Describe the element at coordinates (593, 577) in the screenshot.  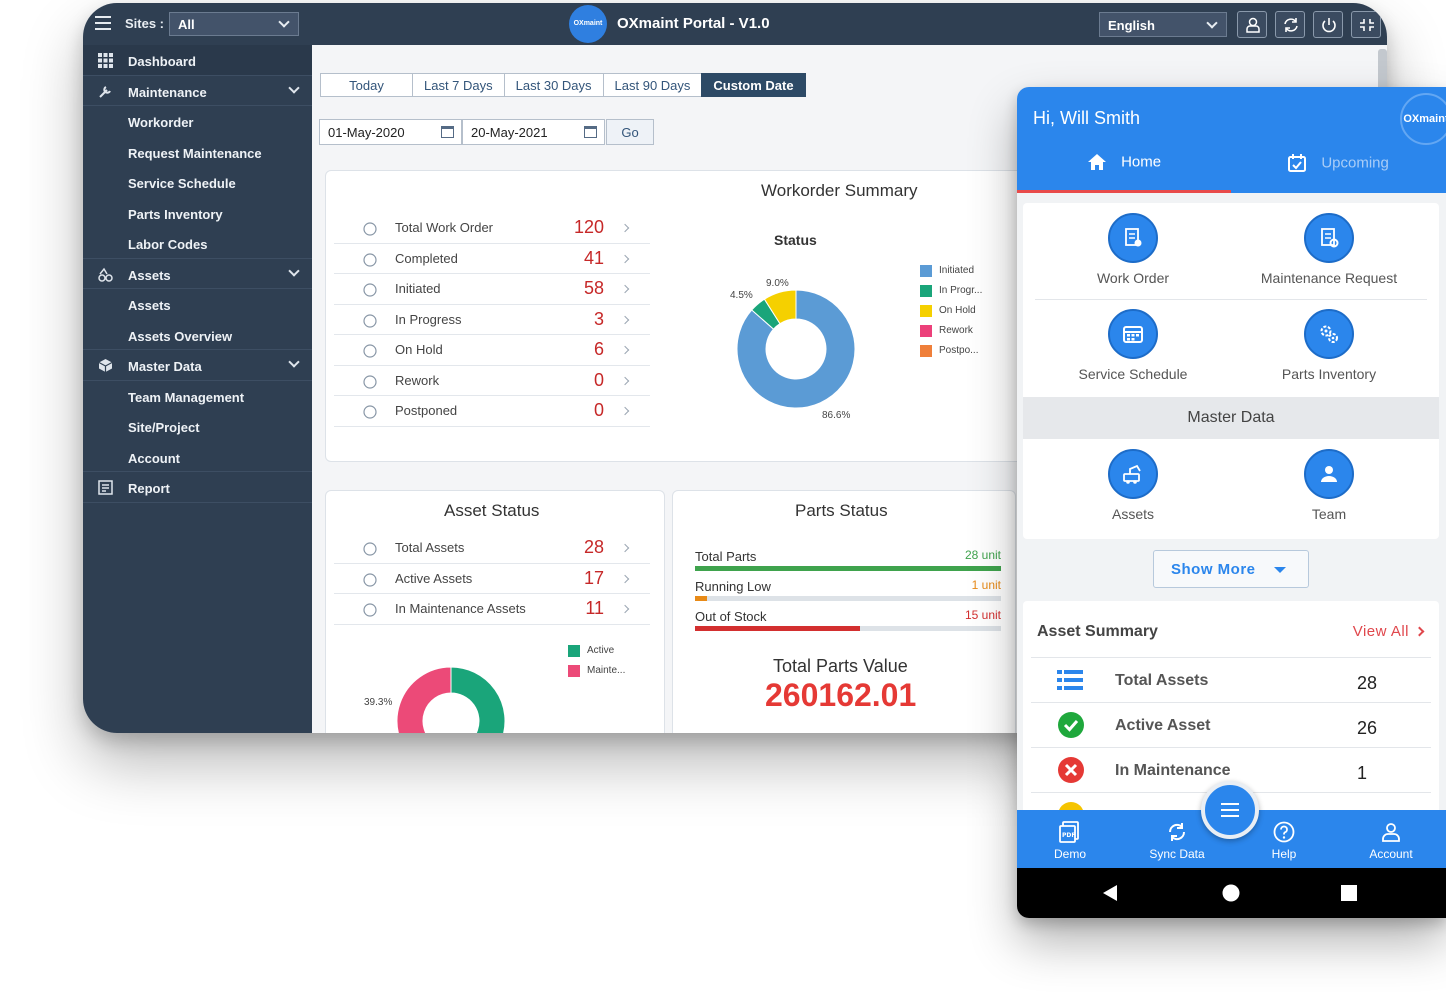
I see `summary-row-value: 17` at that location.